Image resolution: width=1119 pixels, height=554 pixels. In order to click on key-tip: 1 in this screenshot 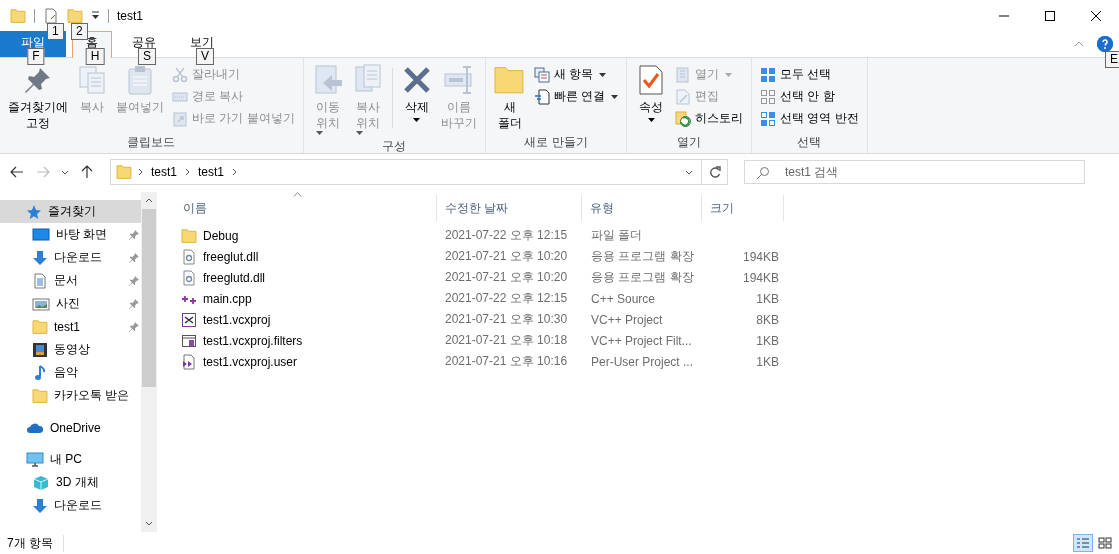, I will do `click(55, 31)`.